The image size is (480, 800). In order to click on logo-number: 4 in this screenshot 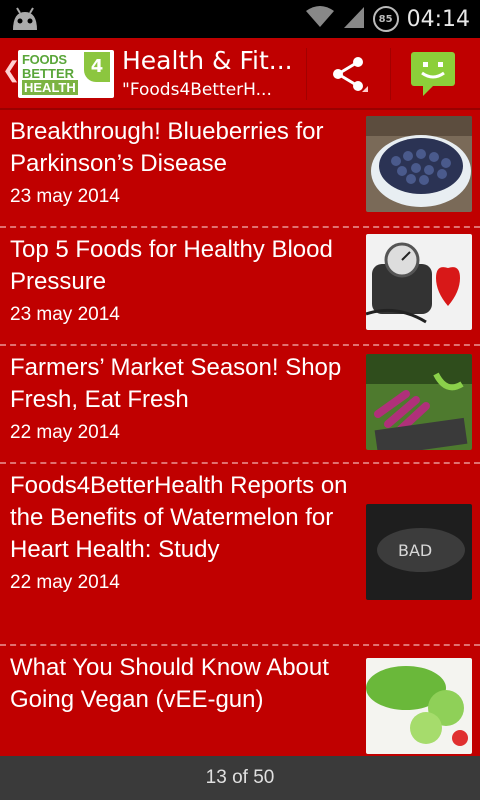, I will do `click(97, 67)`.